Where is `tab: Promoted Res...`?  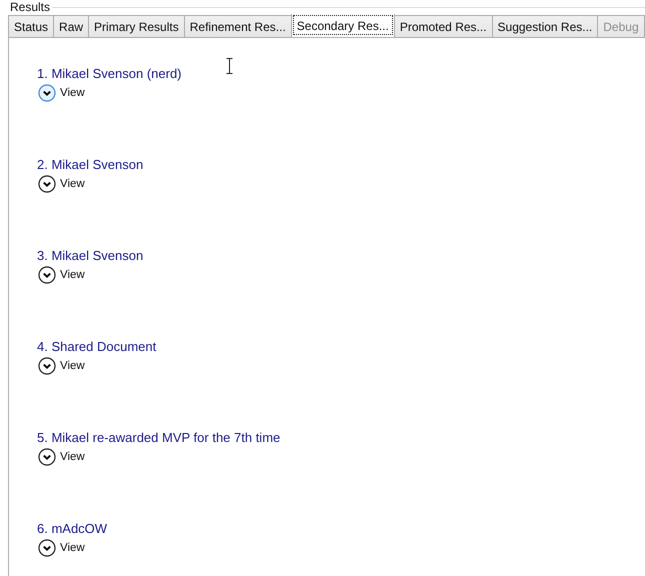 tab: Promoted Res... is located at coordinates (443, 26).